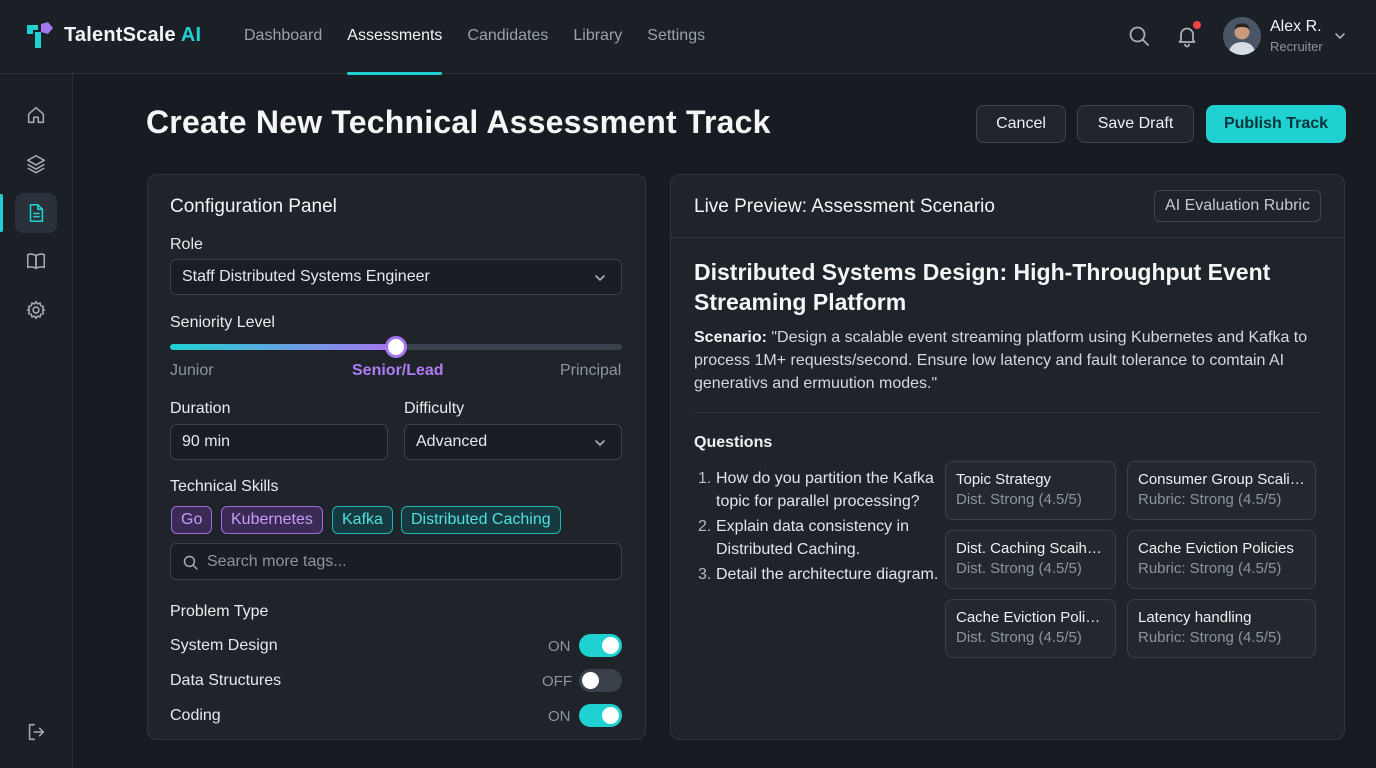 The image size is (1376, 768). What do you see at coordinates (279, 442) in the screenshot?
I see `duration-input: 90 min` at bounding box center [279, 442].